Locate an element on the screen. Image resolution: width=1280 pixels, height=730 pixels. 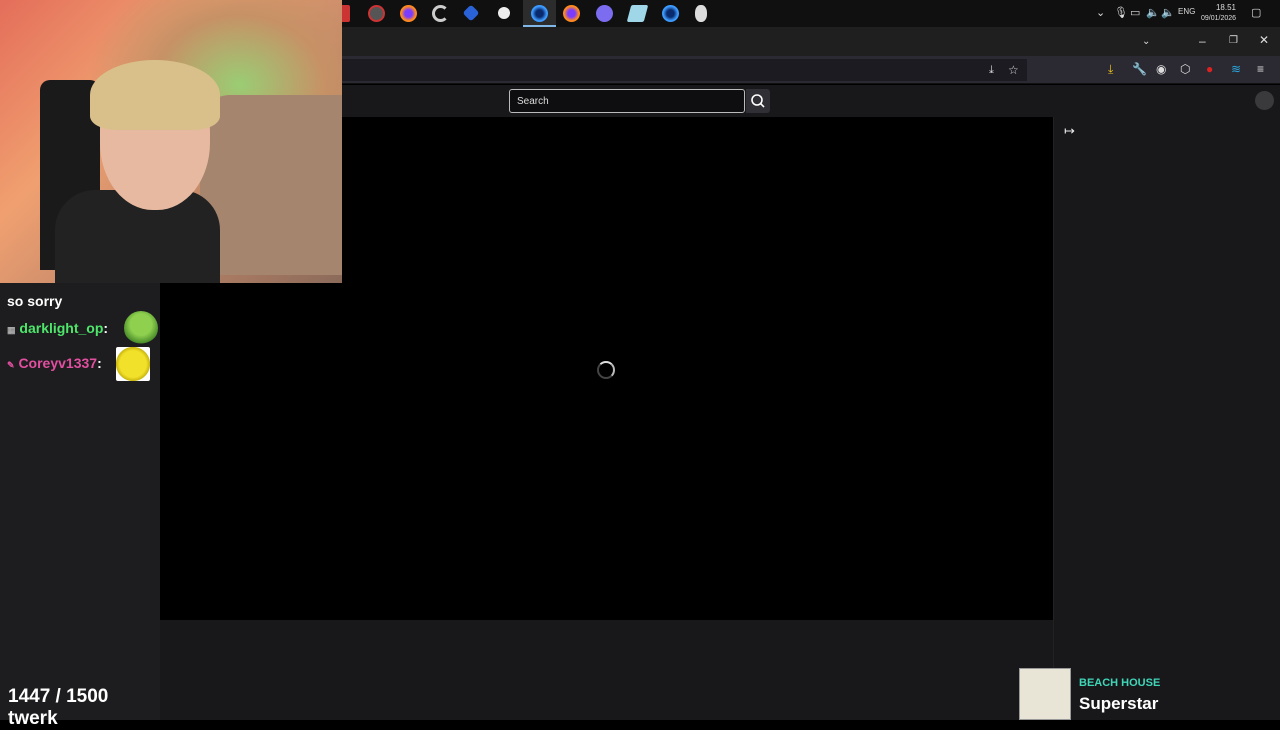
language-indicator: ENG is located at coordinates (1186, 11).